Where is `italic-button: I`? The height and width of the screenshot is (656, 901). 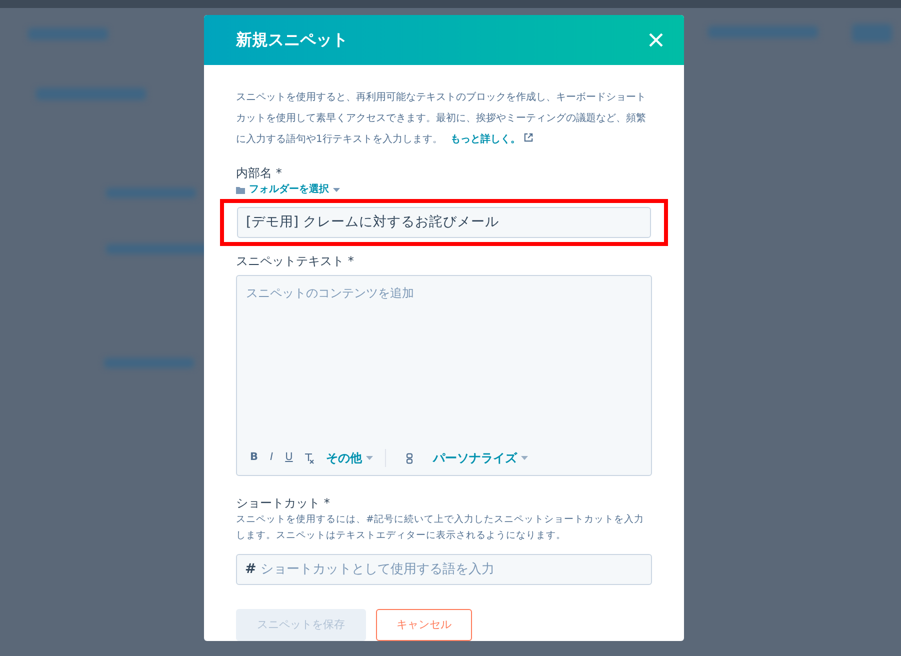 italic-button: I is located at coordinates (272, 458).